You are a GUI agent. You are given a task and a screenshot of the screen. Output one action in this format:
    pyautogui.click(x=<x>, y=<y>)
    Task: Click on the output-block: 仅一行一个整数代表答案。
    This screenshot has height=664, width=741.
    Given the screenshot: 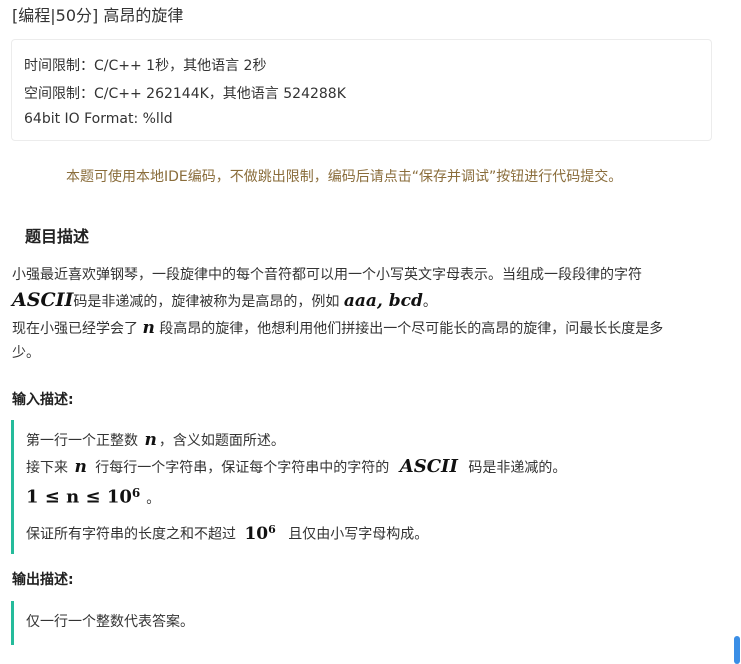 What is the action you would take?
    pyautogui.click(x=356, y=623)
    